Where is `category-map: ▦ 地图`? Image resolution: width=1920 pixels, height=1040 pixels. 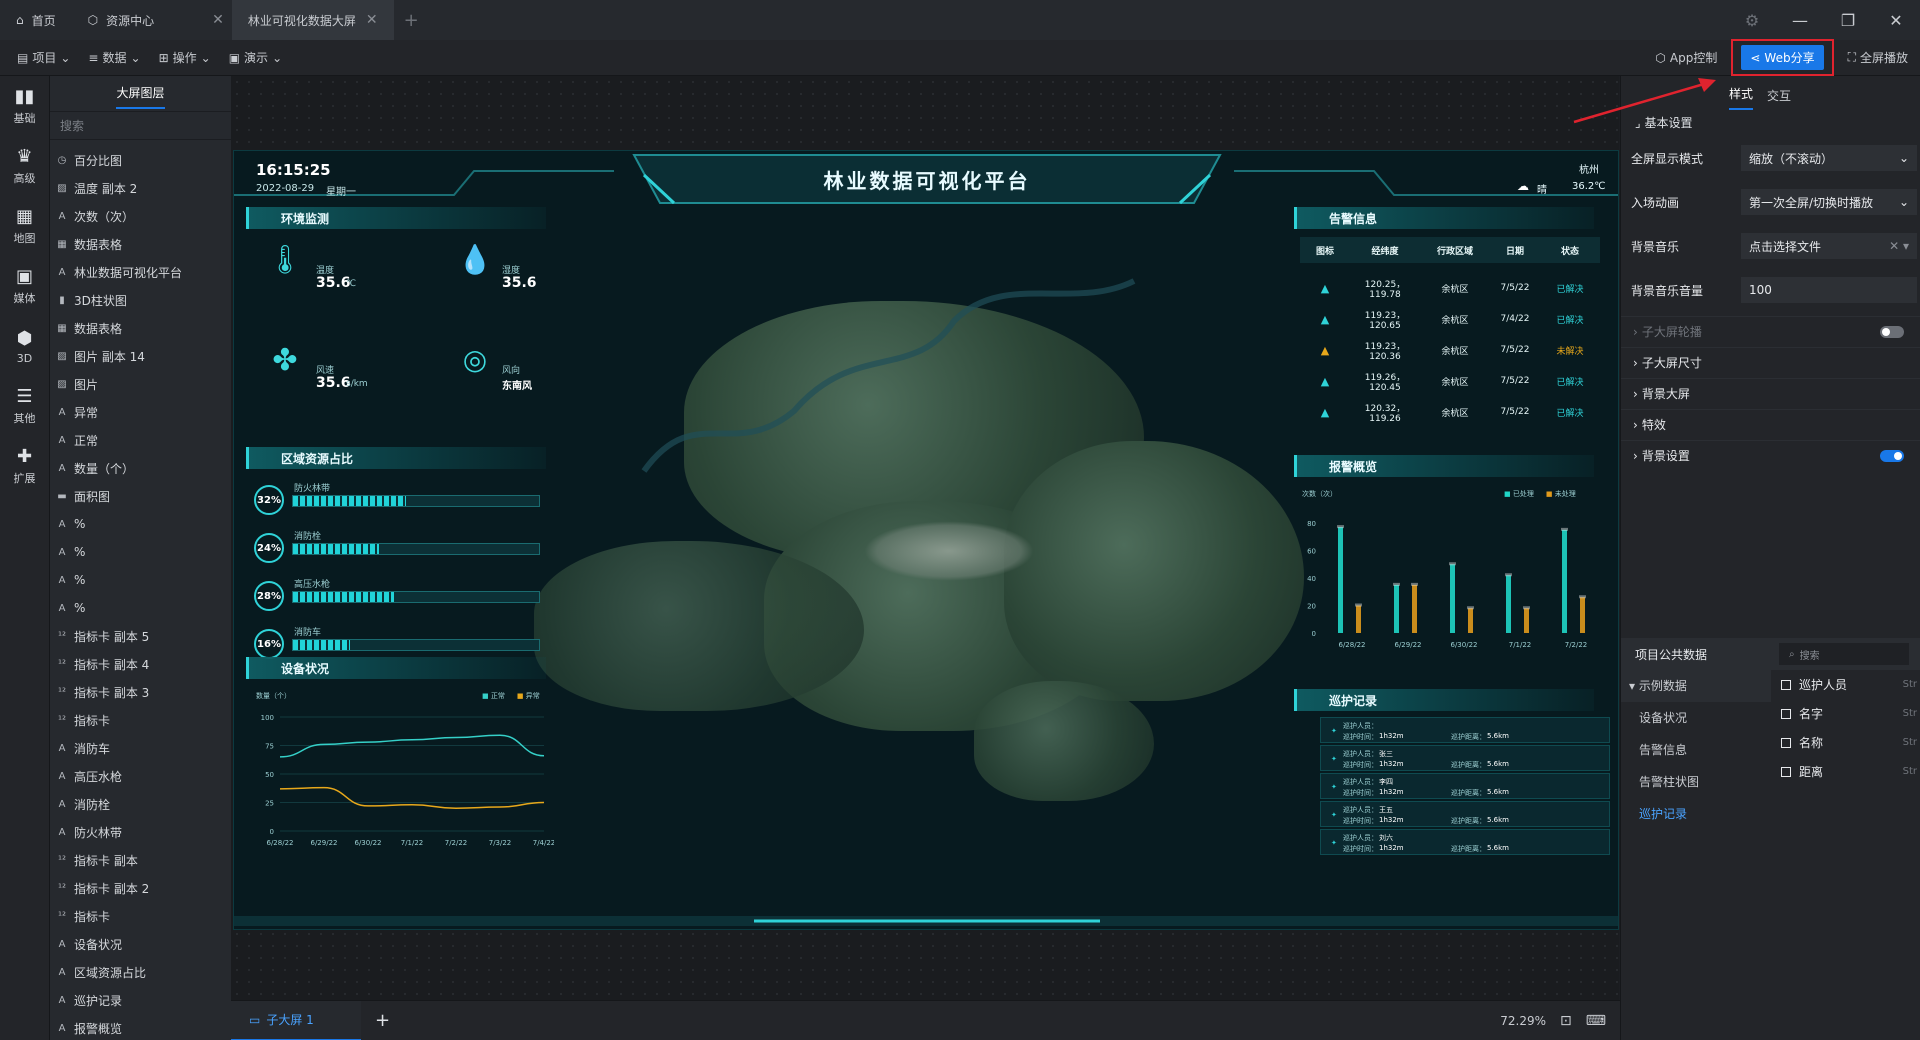 category-map: ▦ 地图 is located at coordinates (24, 226).